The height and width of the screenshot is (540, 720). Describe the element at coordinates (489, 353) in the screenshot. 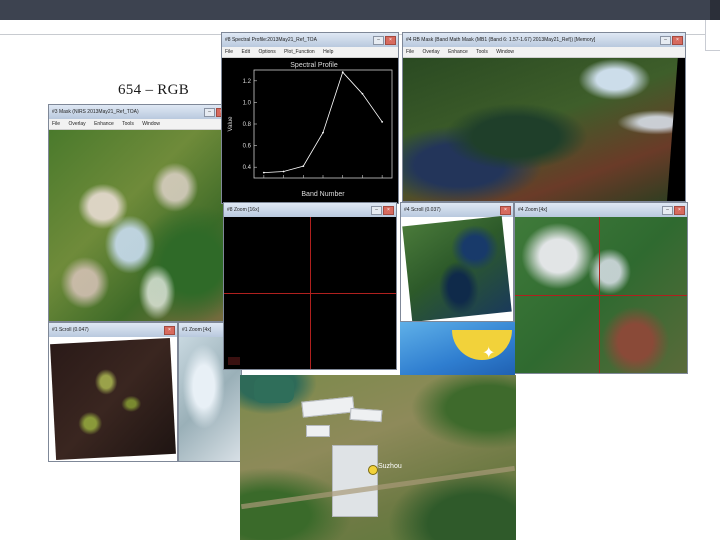

I see `sparkle-icon: ✦` at that location.